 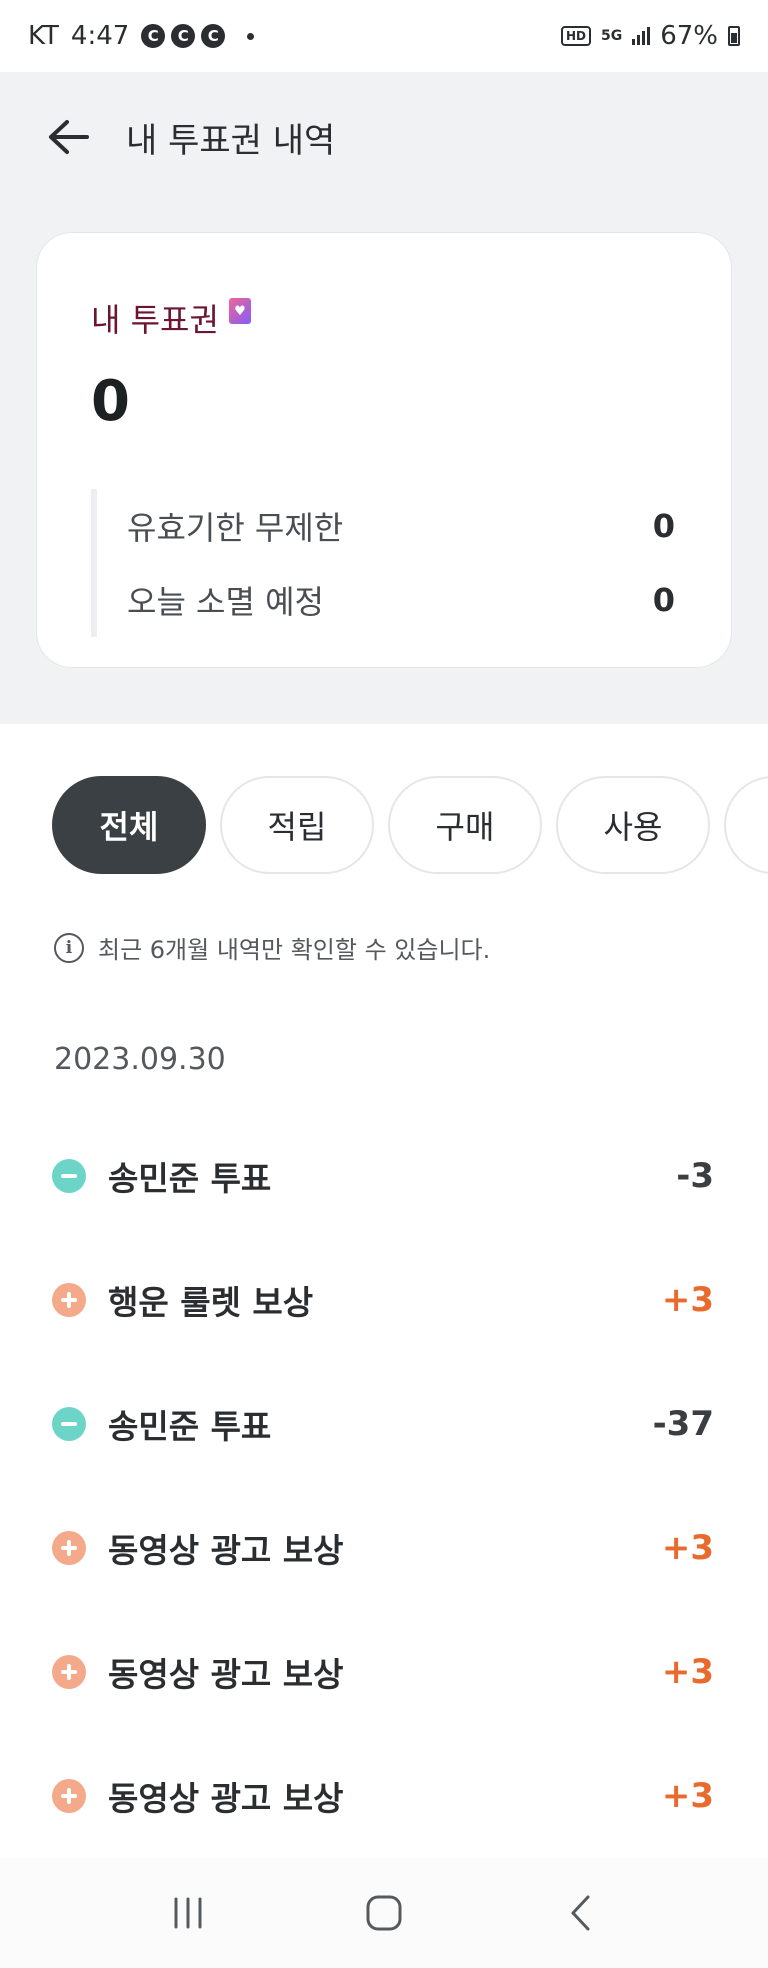 What do you see at coordinates (383, 1176) in the screenshot?
I see `list-item: 송민준 투표 -3` at bounding box center [383, 1176].